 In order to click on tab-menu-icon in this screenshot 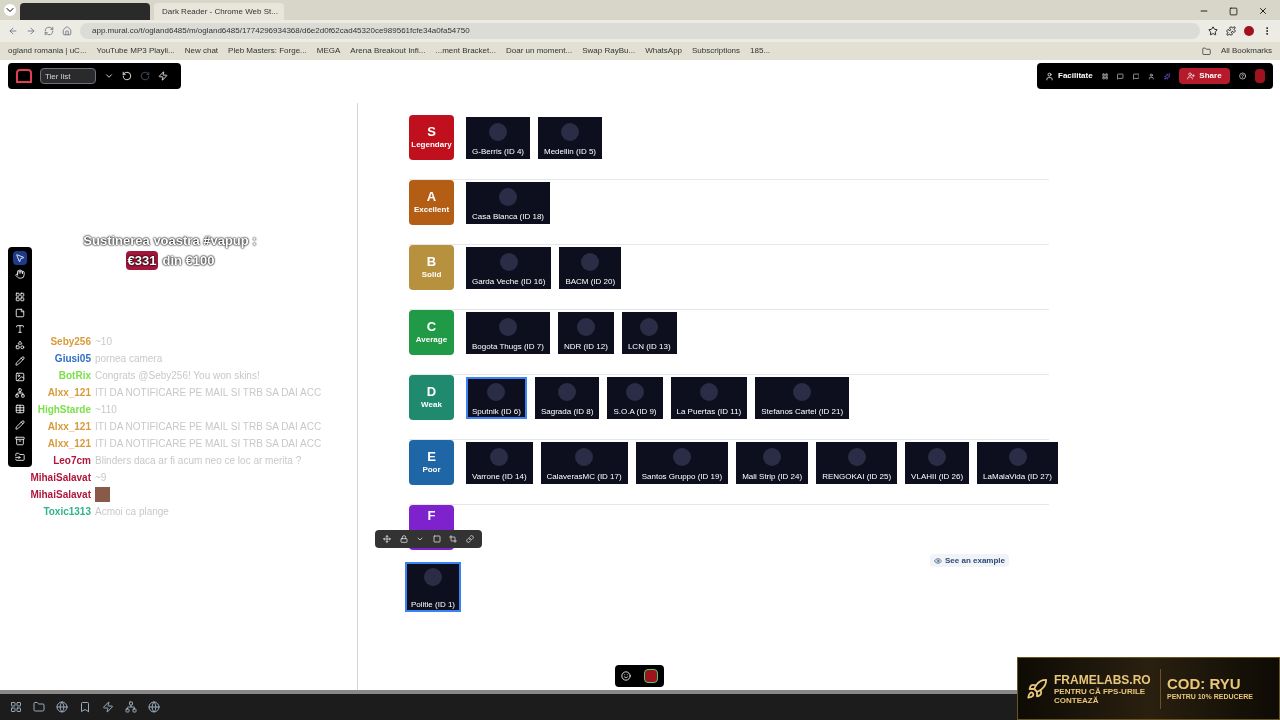, I will do `click(10, 10)`.